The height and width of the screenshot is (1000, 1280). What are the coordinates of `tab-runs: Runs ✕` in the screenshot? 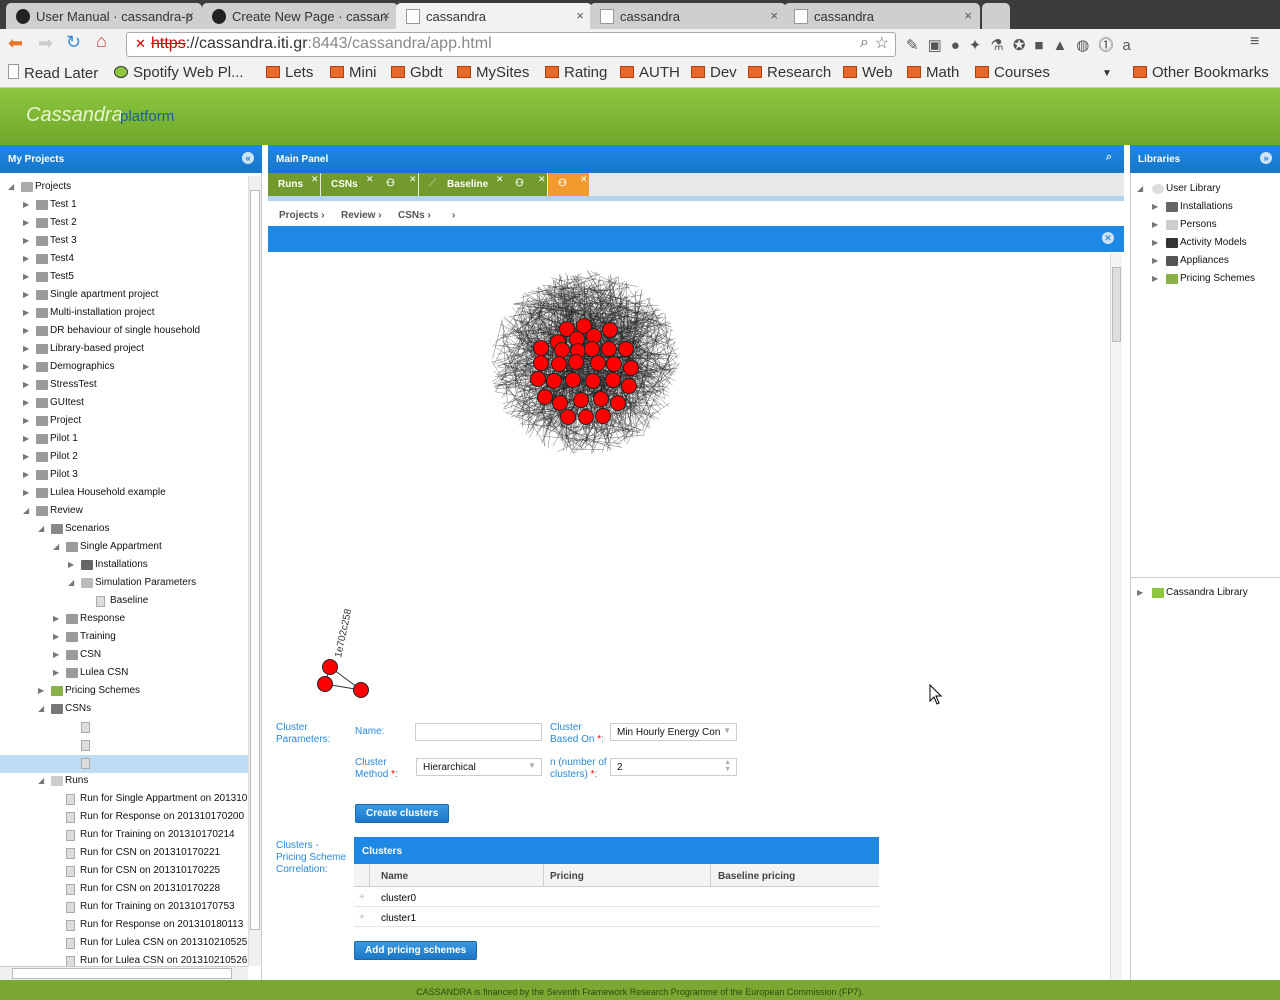 It's located at (294, 184).